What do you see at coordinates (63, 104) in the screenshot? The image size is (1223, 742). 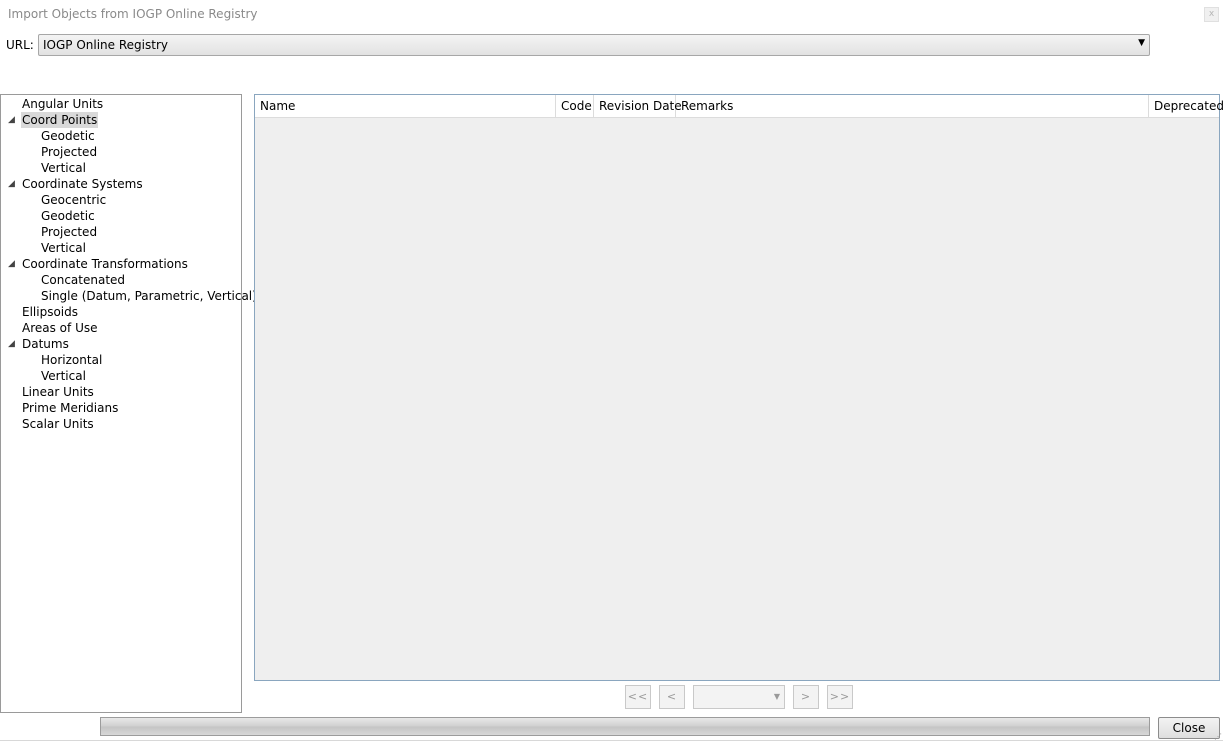 I see `tree-item-label: Angular Units` at bounding box center [63, 104].